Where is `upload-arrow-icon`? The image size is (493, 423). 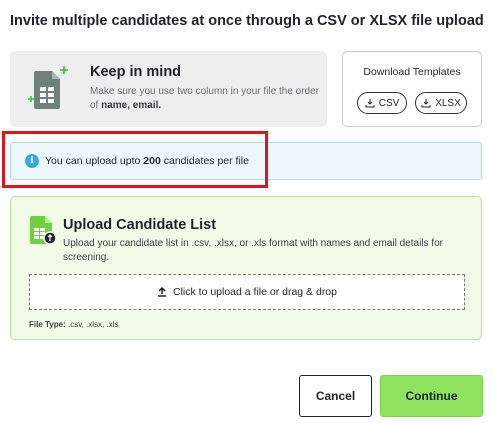
upload-arrow-icon is located at coordinates (161, 292).